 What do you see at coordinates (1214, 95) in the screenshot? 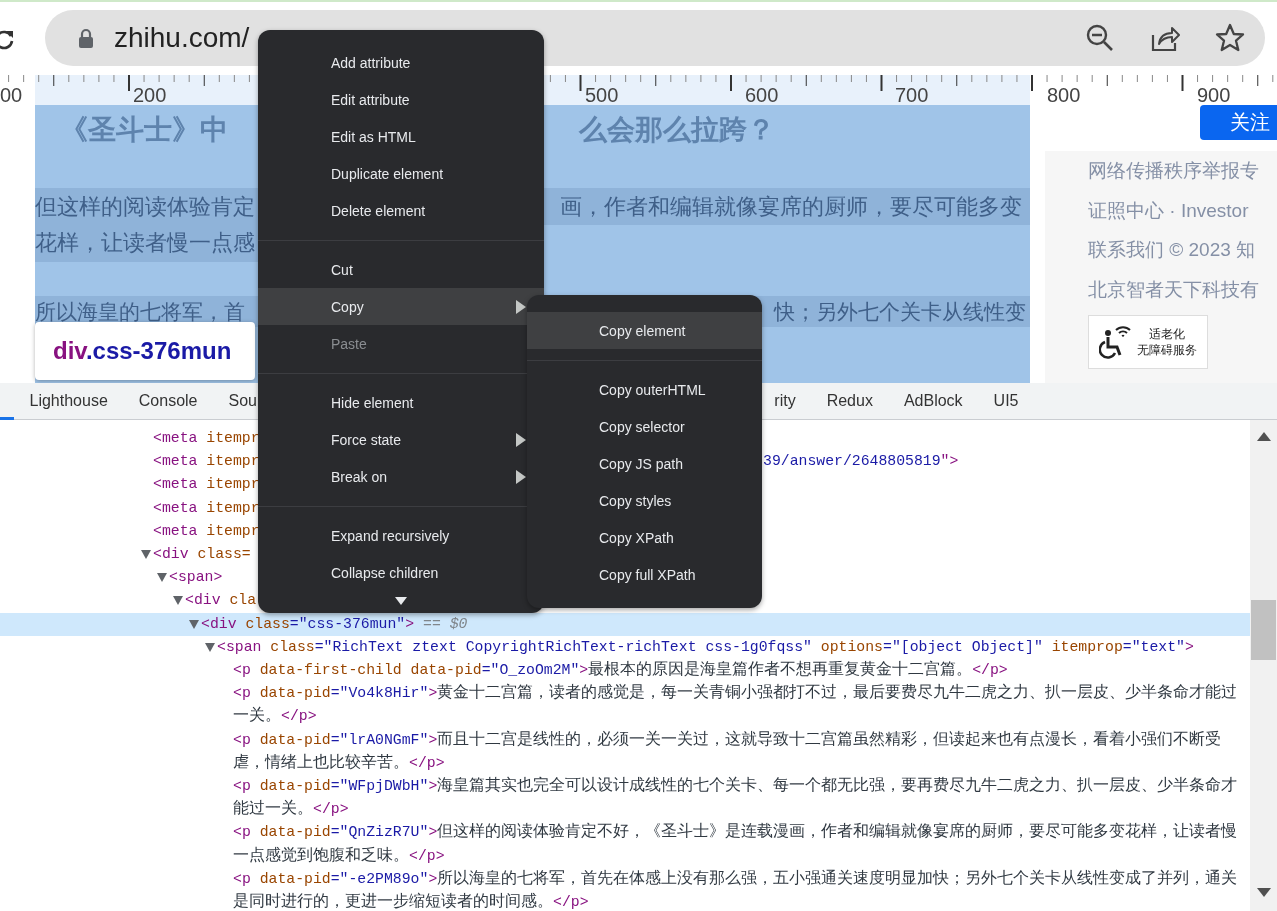
I see `ruler-label: 900` at bounding box center [1214, 95].